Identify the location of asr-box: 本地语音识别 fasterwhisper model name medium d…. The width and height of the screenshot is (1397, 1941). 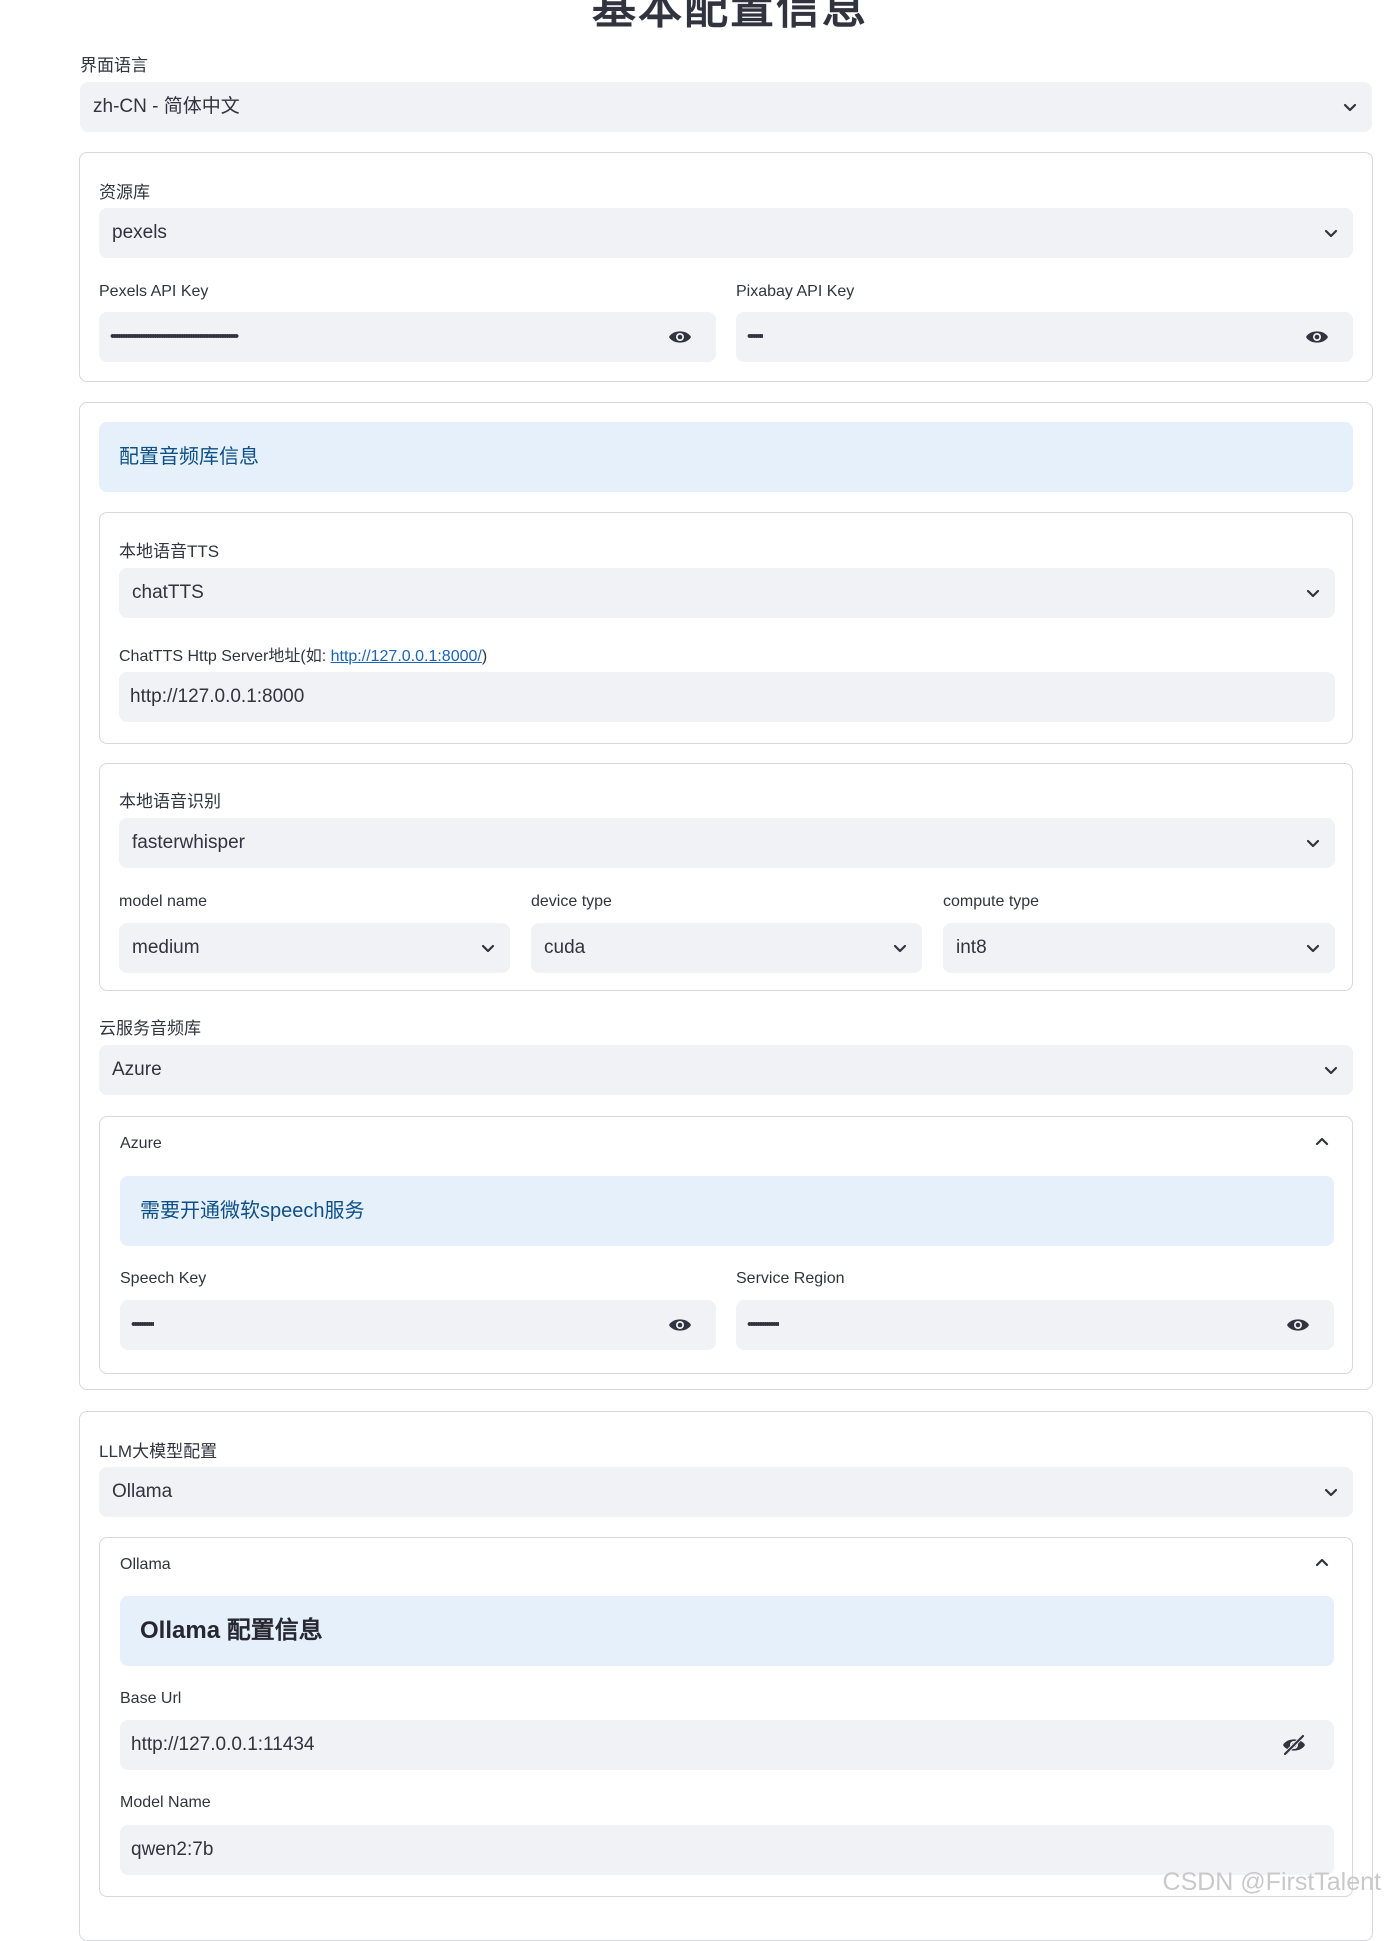
(726, 877).